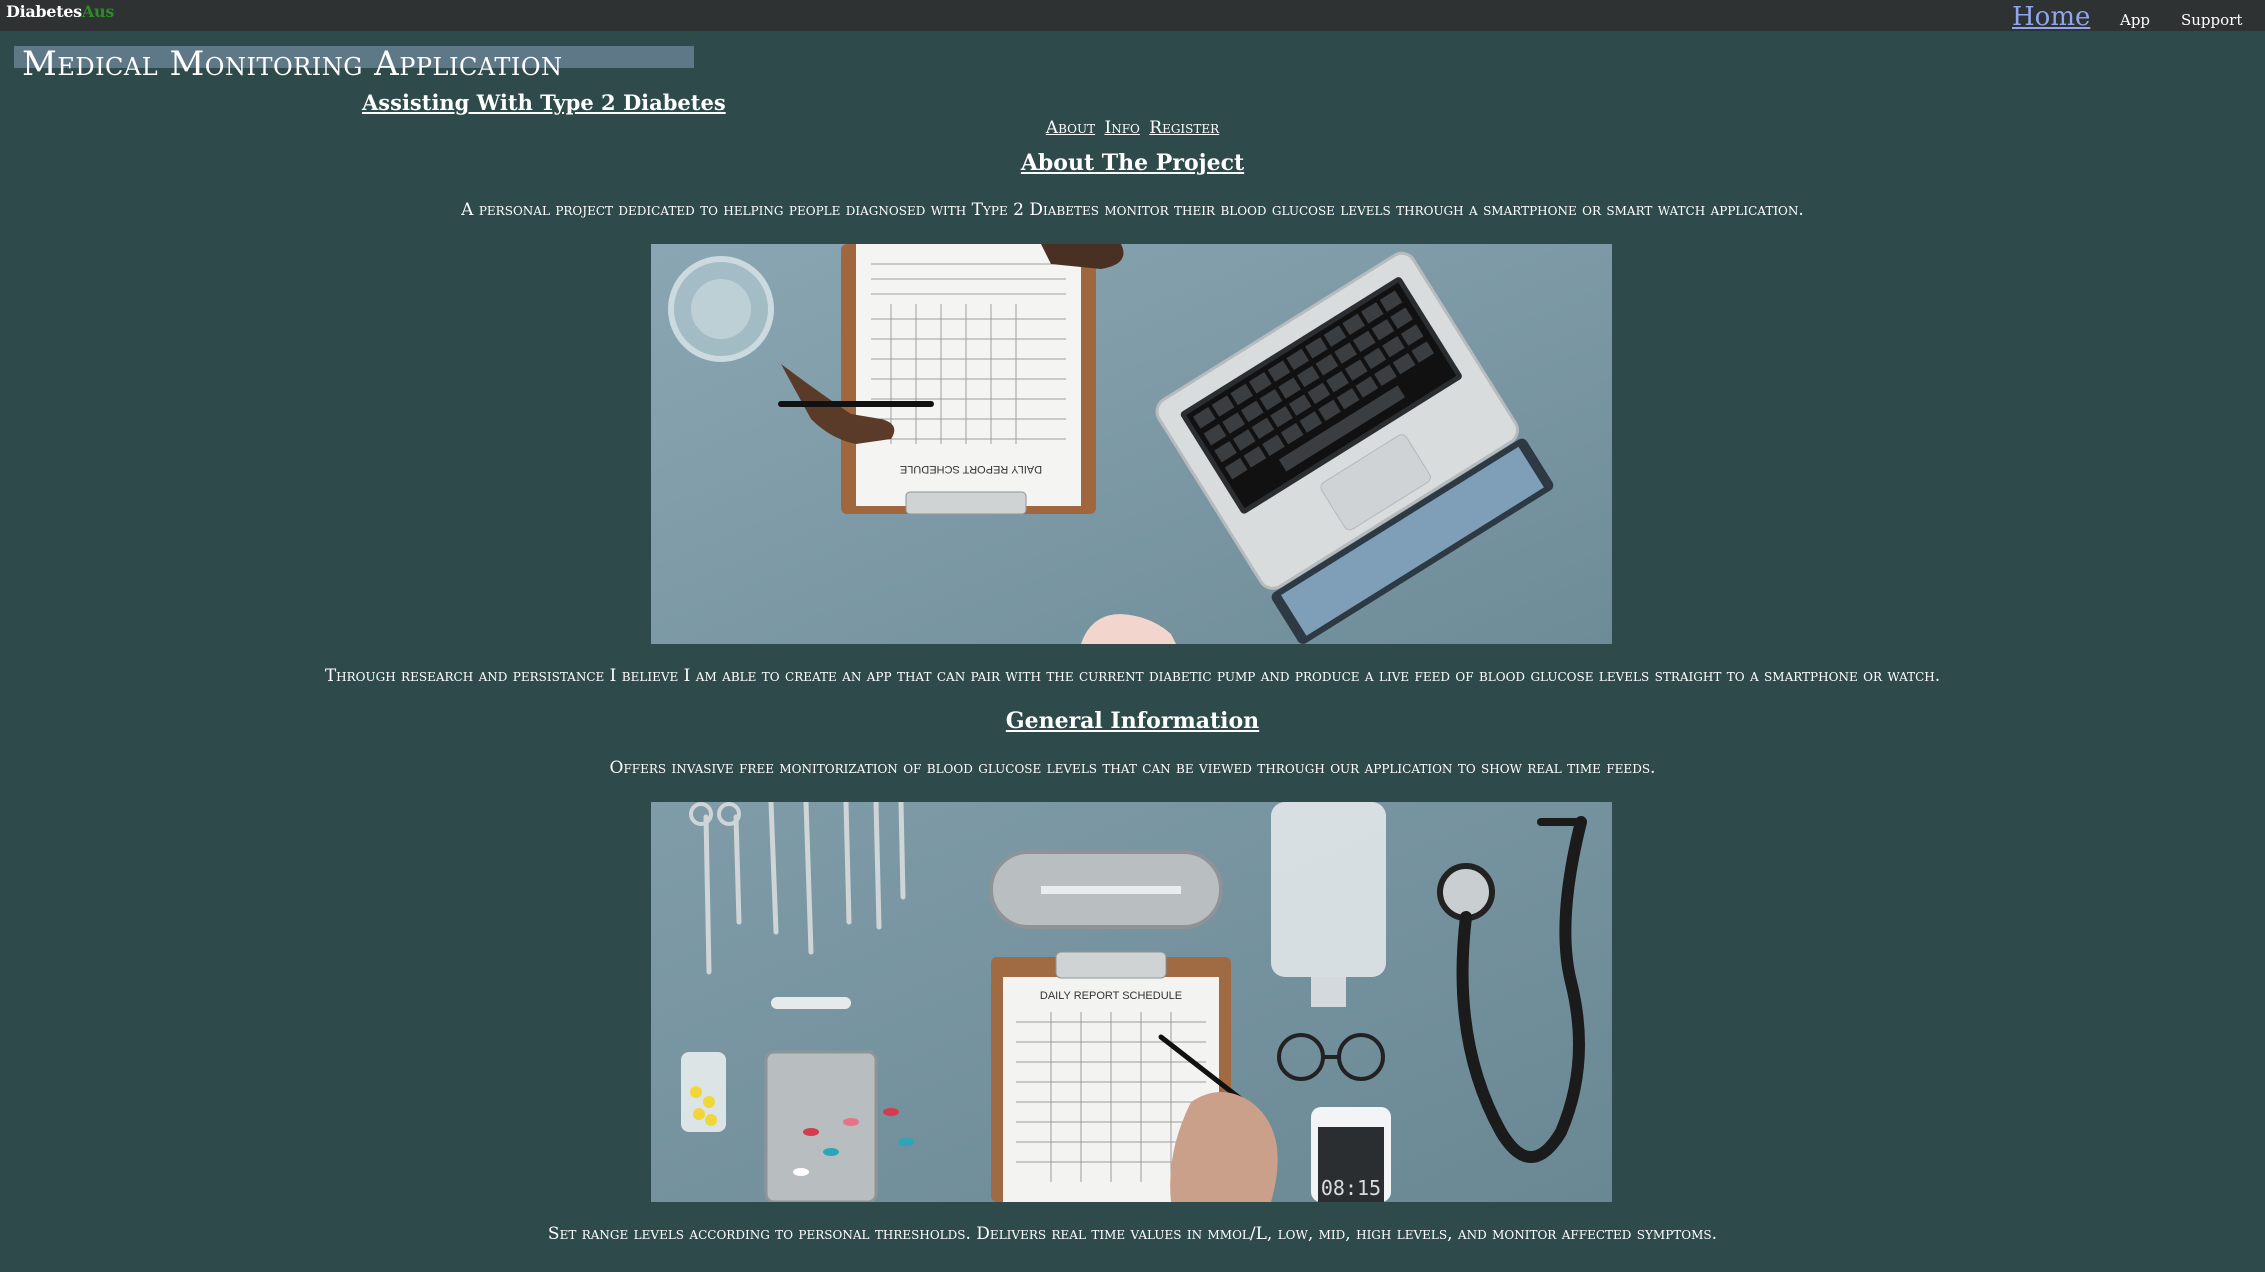 This screenshot has height=1272, width=2265. I want to click on about-image-caption: DAILY REPORT SCHEDULE, so click(971, 469).